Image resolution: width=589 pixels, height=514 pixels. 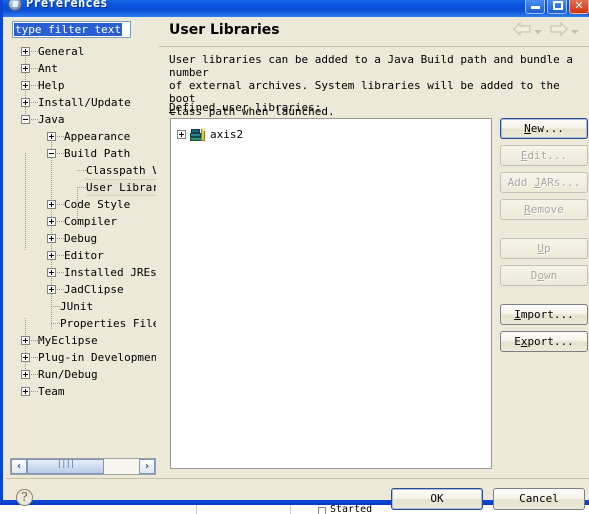 I want to click on tree-expander-jadclipse, so click(x=51, y=289).